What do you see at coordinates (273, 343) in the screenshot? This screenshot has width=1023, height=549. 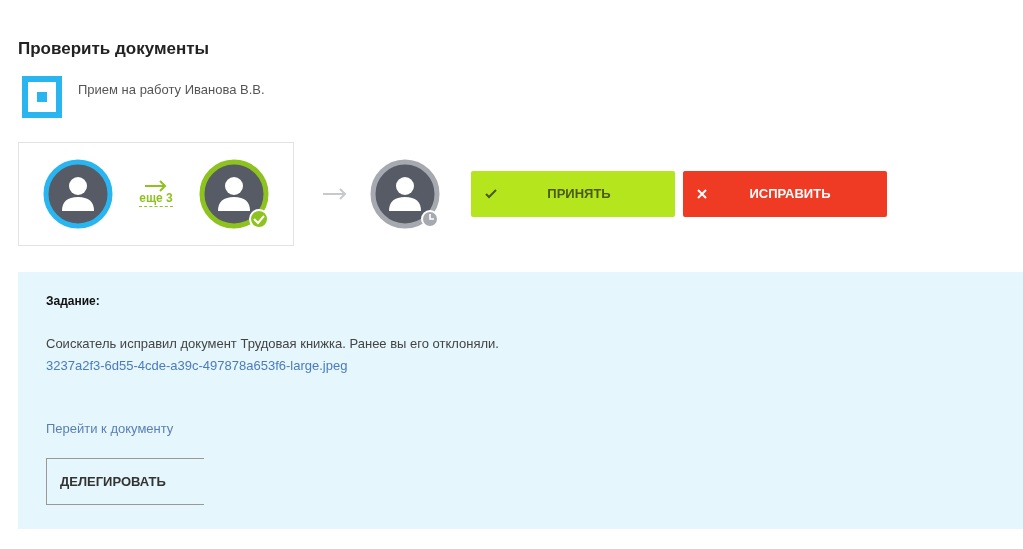 I see `task-message: Соискатель исправил документ Трудовая книжка. Ранее вы его отклоняли.` at bounding box center [273, 343].